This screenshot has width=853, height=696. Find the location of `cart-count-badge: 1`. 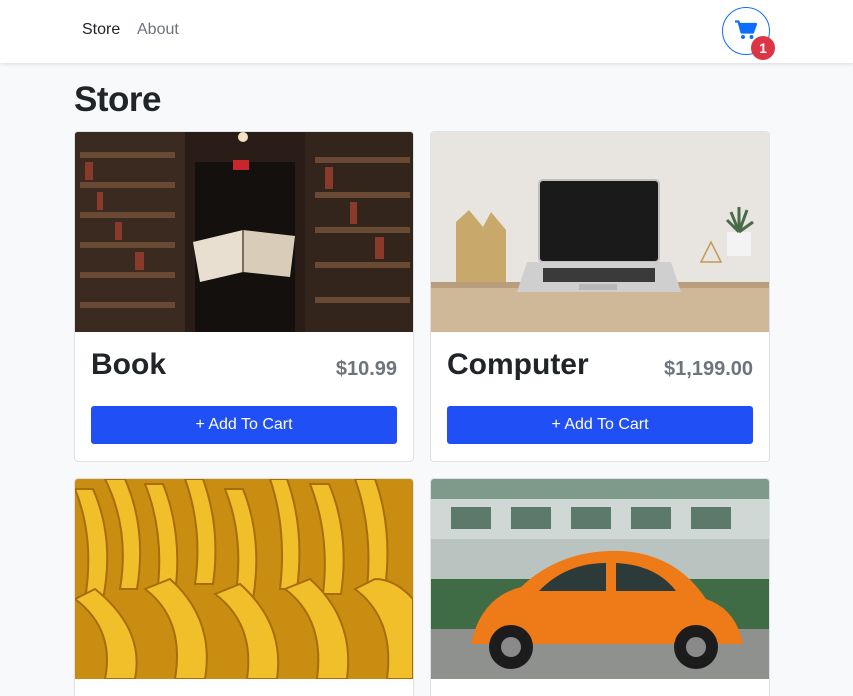

cart-count-badge: 1 is located at coordinates (763, 48).